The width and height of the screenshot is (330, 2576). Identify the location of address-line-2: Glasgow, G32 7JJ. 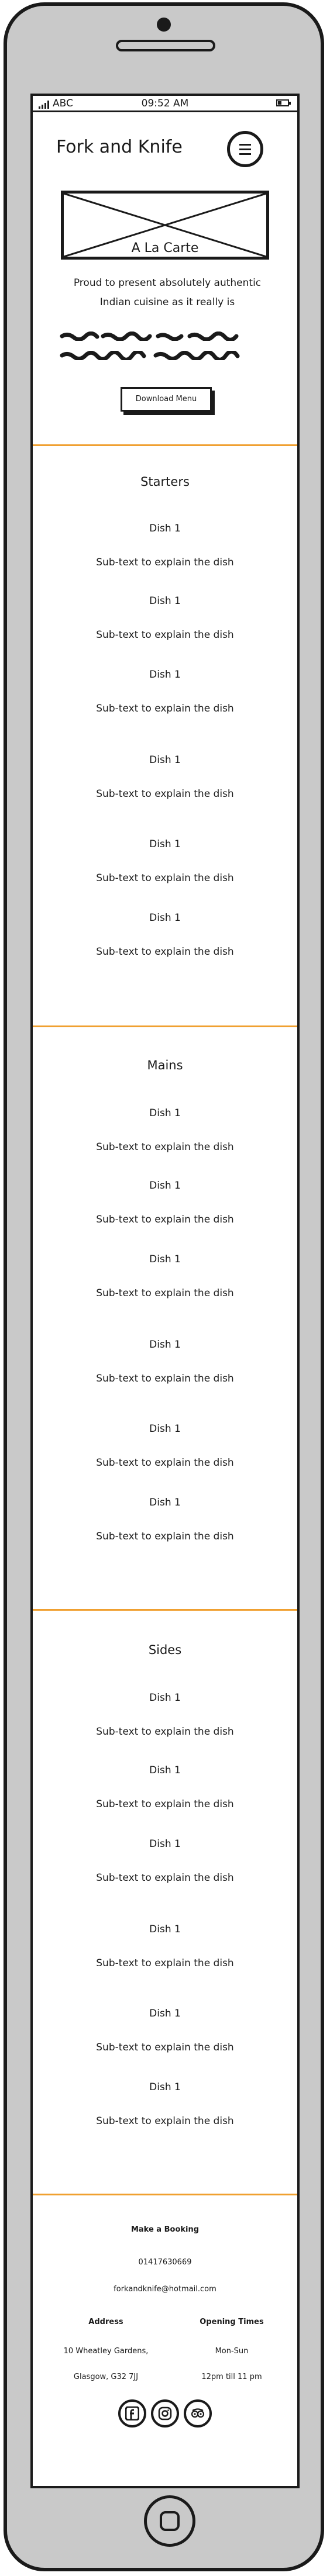
(106, 2377).